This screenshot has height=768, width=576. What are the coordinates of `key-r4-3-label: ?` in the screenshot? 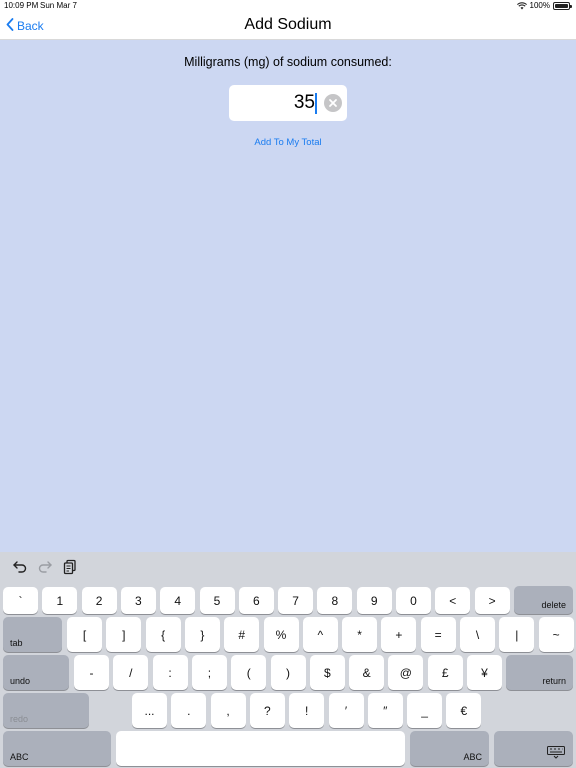 It's located at (267, 710).